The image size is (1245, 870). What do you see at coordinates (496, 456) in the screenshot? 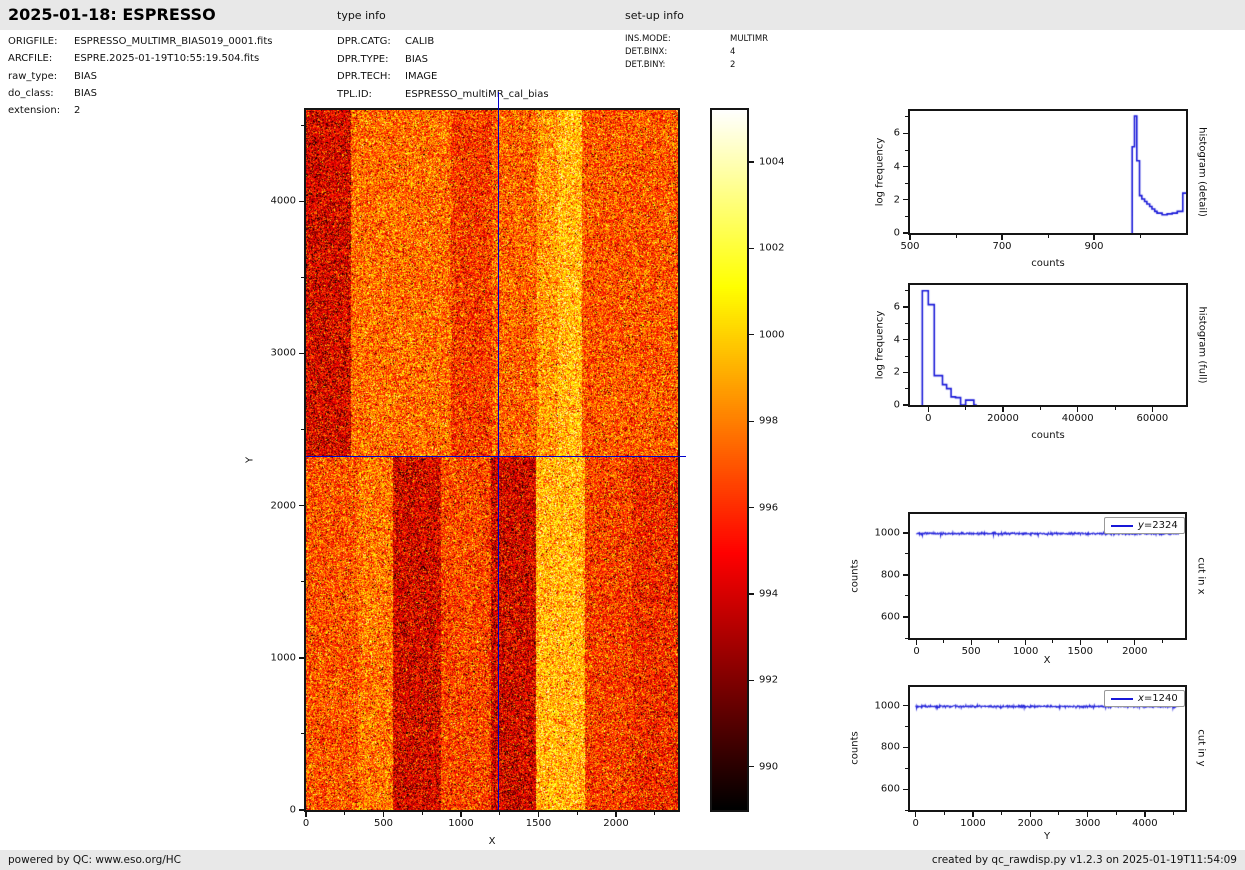
I see `crosshair-horizontal-line` at bounding box center [496, 456].